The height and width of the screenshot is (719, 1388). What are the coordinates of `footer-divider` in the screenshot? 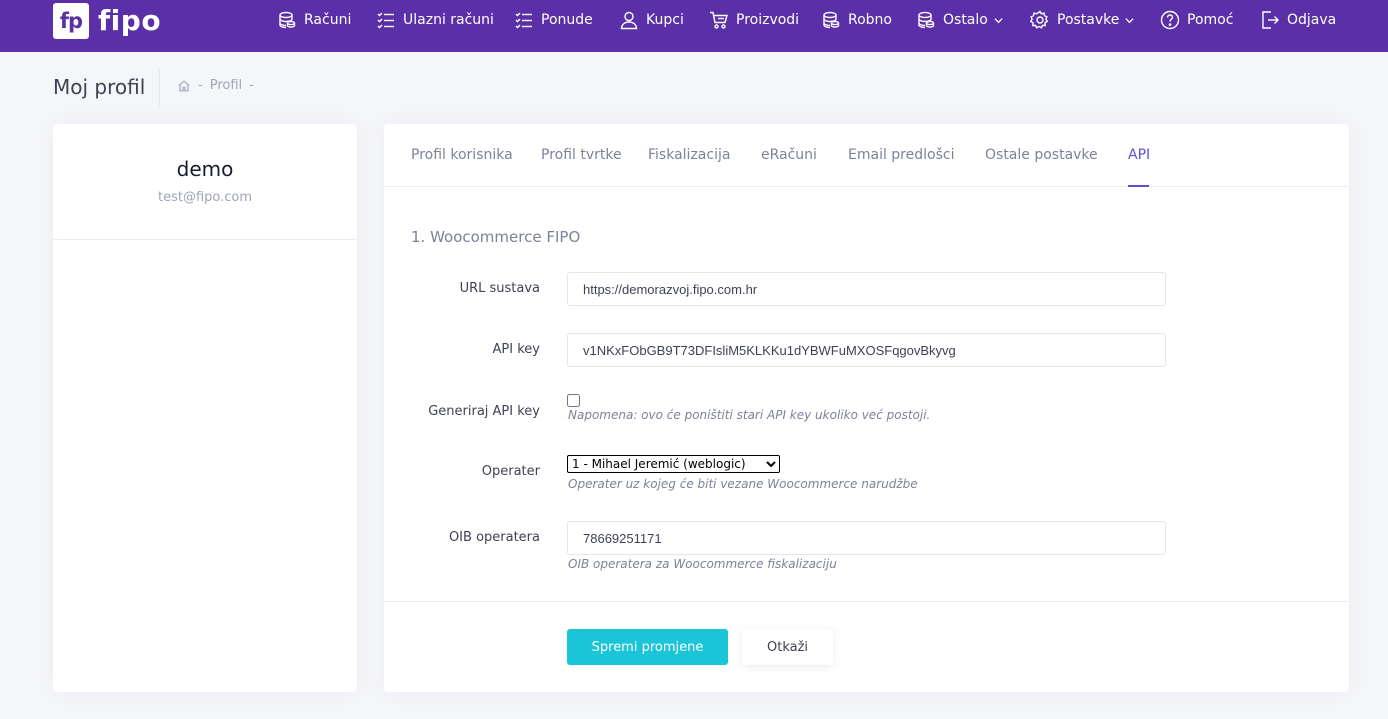 It's located at (866, 601).